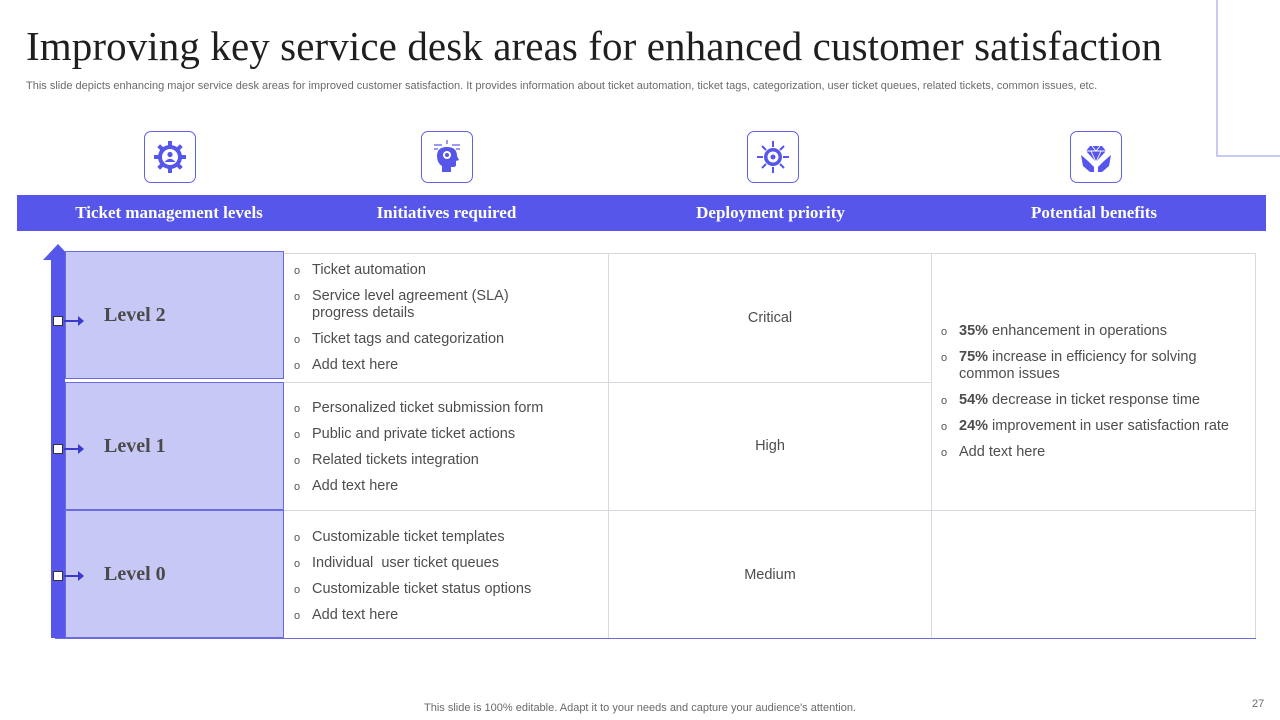 The image size is (1280, 720). What do you see at coordinates (1094, 212) in the screenshot?
I see `header-potential-benefits: Potential benefits` at bounding box center [1094, 212].